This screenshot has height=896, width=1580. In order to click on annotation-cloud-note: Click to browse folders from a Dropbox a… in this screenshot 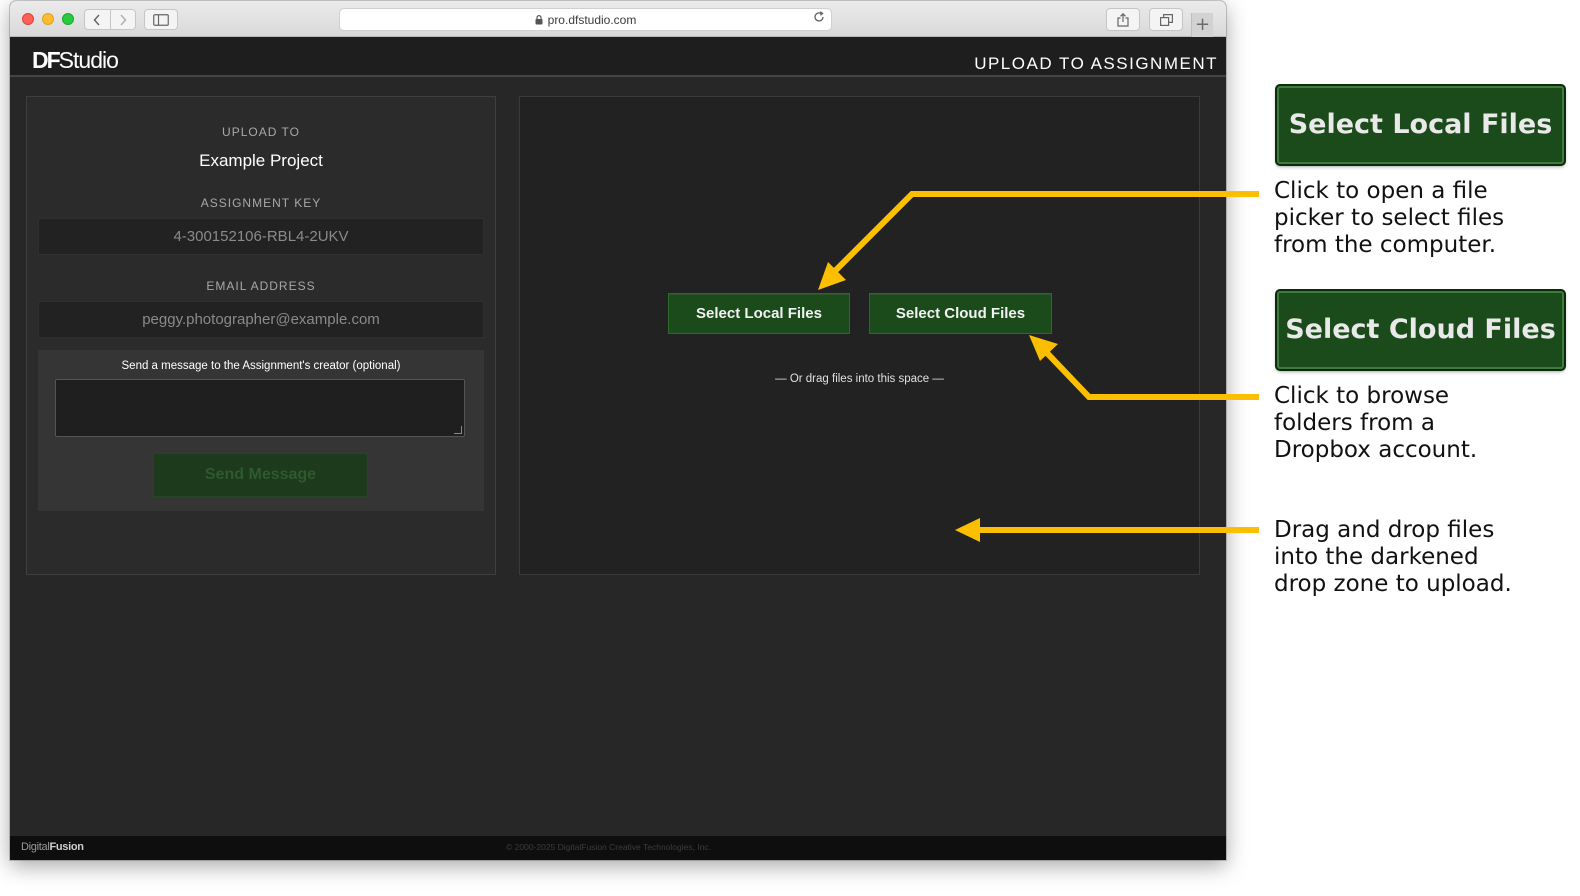, I will do `click(1424, 423)`.